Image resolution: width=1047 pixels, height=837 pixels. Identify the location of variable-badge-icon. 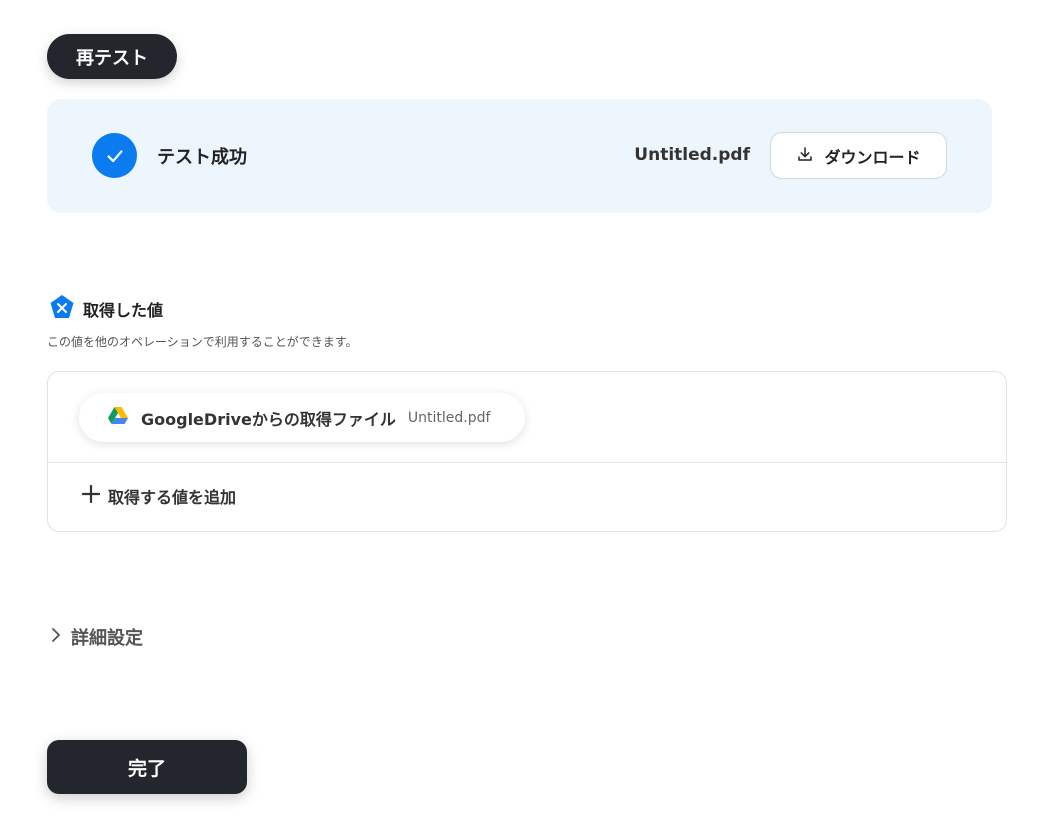
(62, 309).